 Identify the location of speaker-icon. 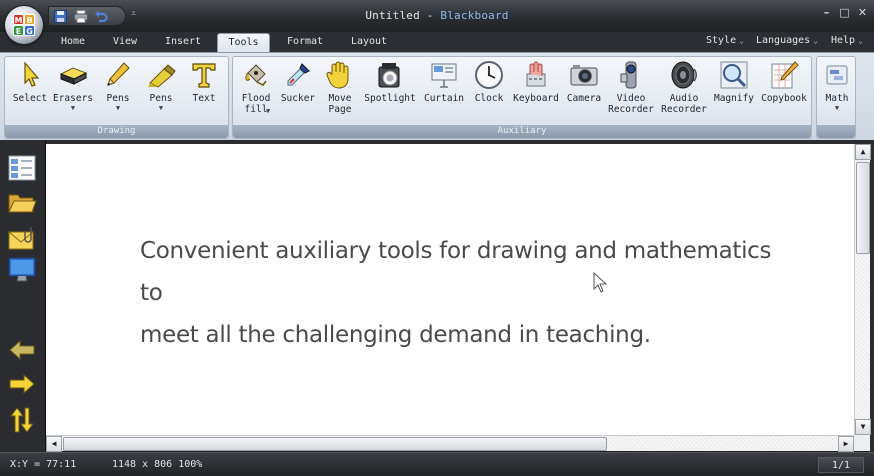
(684, 75).